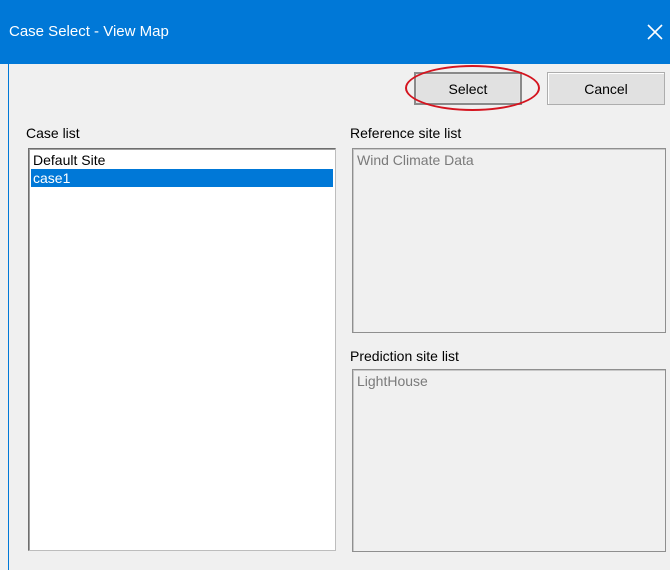 Image resolution: width=670 pixels, height=570 pixels. I want to click on list-item: case1, so click(182, 178).